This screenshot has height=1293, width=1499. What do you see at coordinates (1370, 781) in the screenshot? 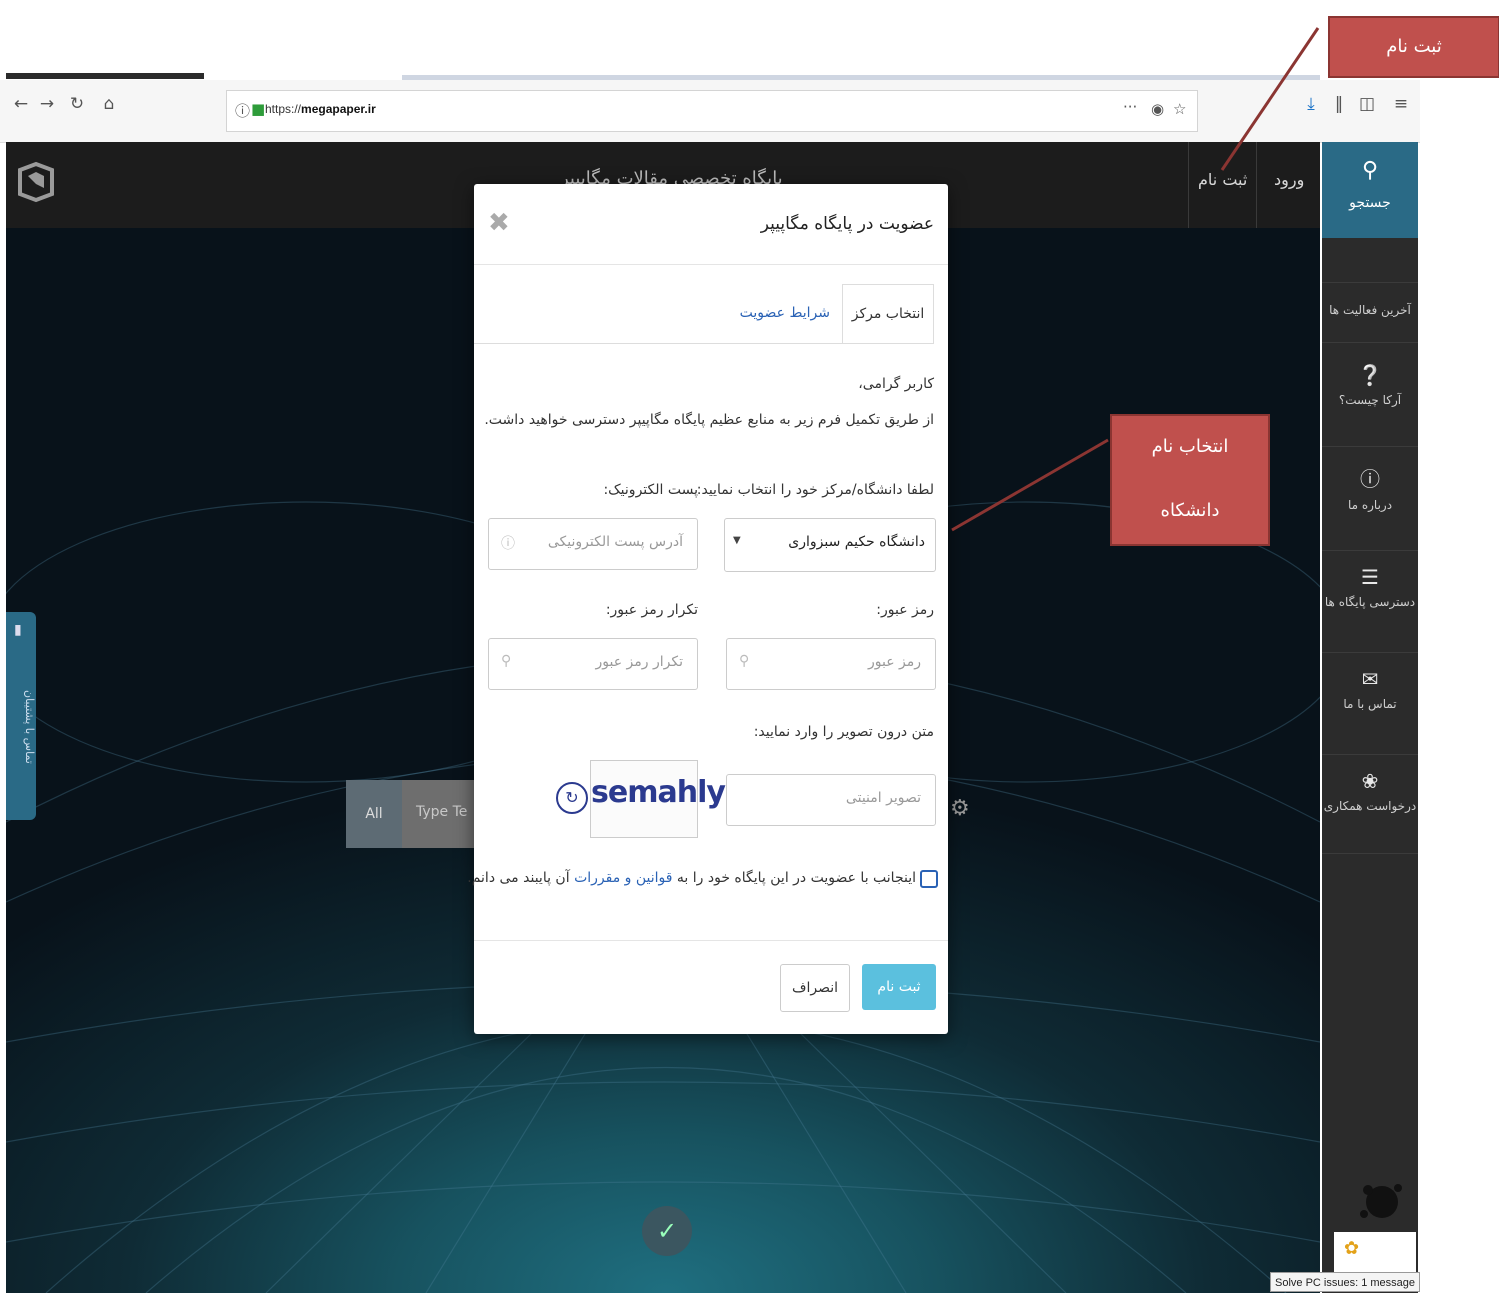
I see `handshake-icon: ❀` at bounding box center [1370, 781].